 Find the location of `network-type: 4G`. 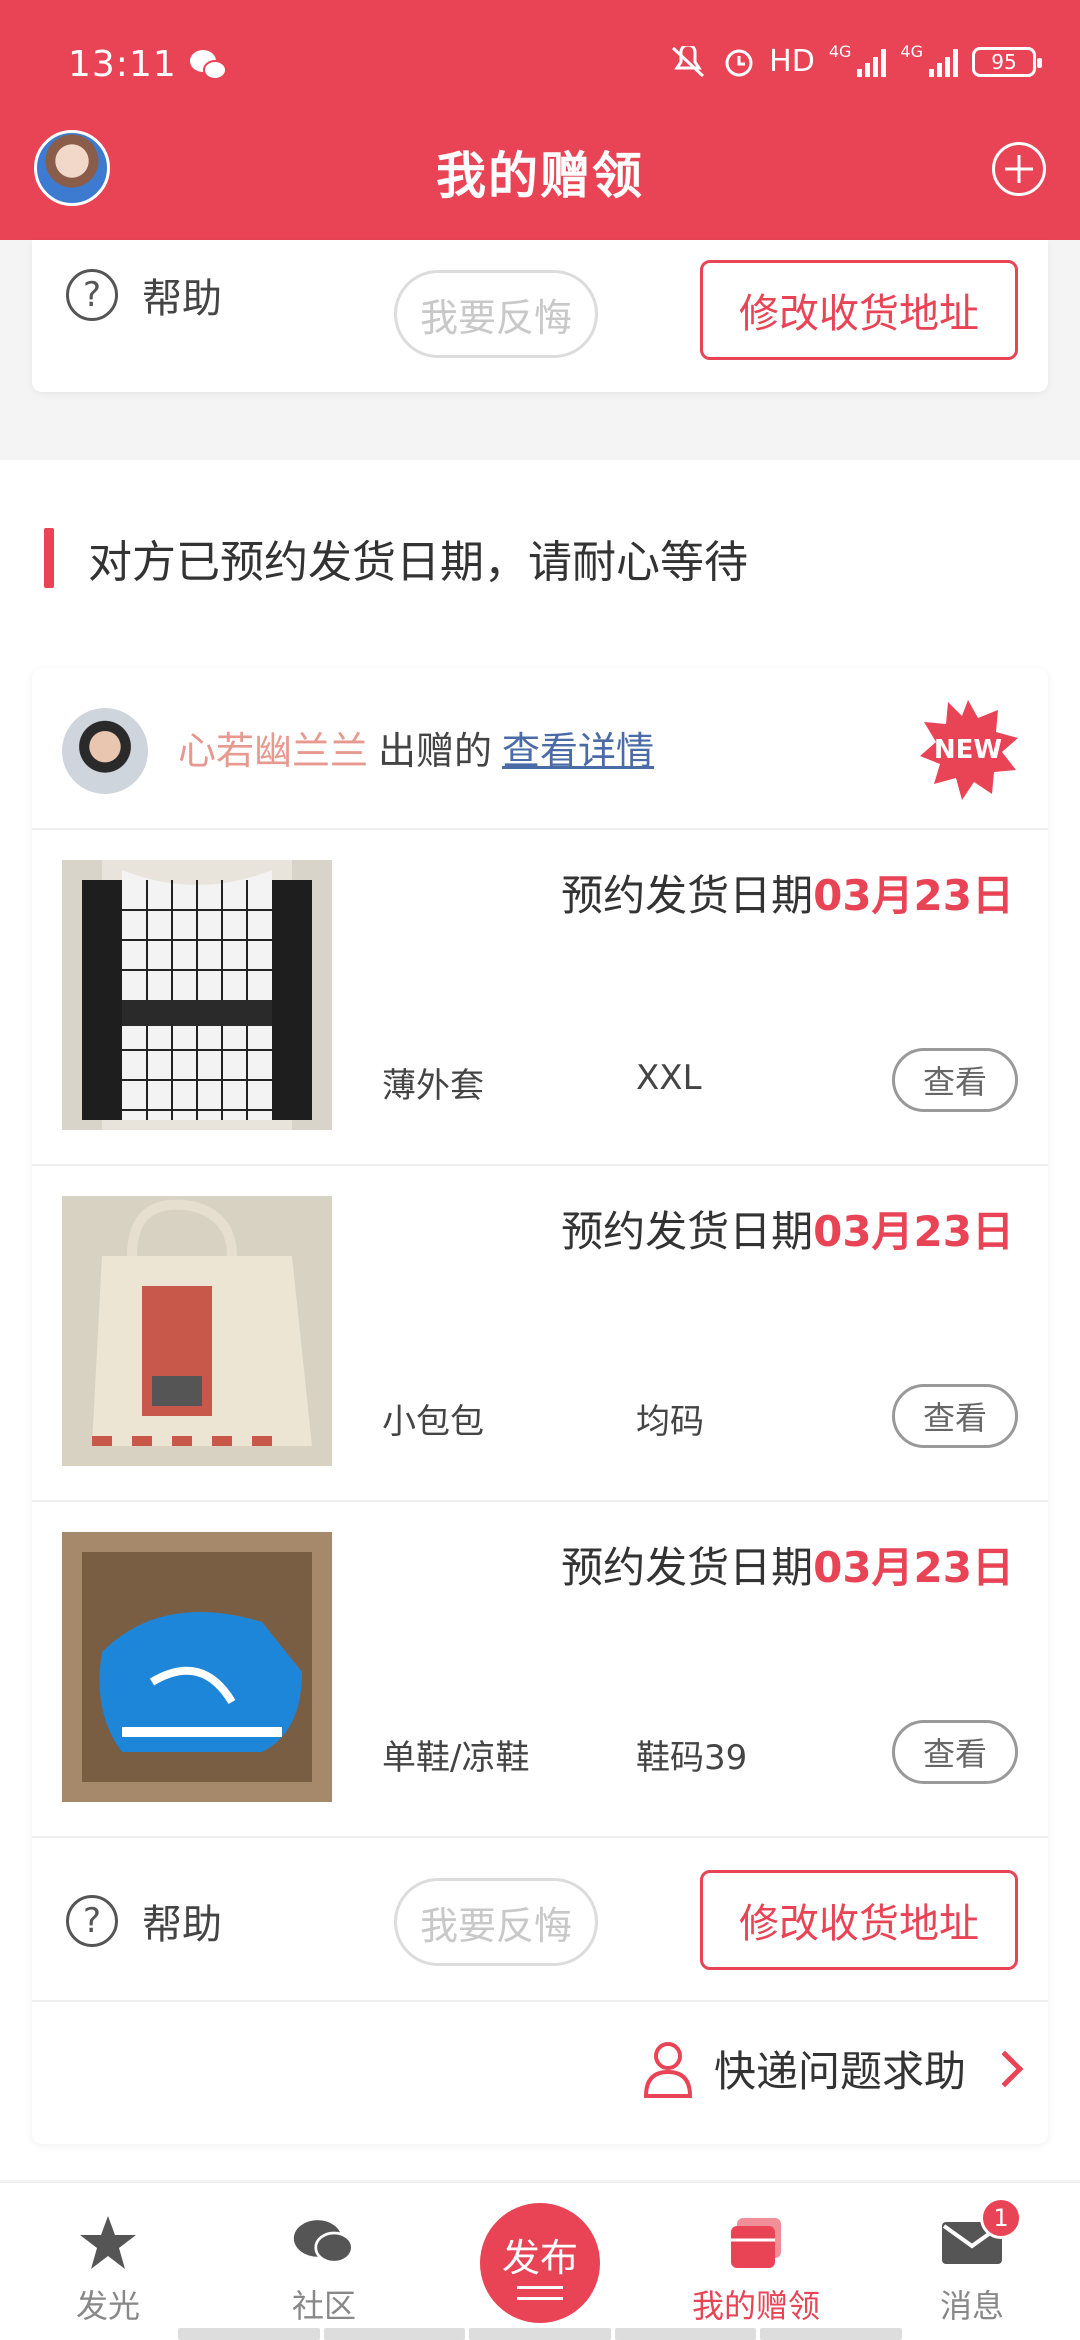

network-type: 4G is located at coordinates (840, 51).